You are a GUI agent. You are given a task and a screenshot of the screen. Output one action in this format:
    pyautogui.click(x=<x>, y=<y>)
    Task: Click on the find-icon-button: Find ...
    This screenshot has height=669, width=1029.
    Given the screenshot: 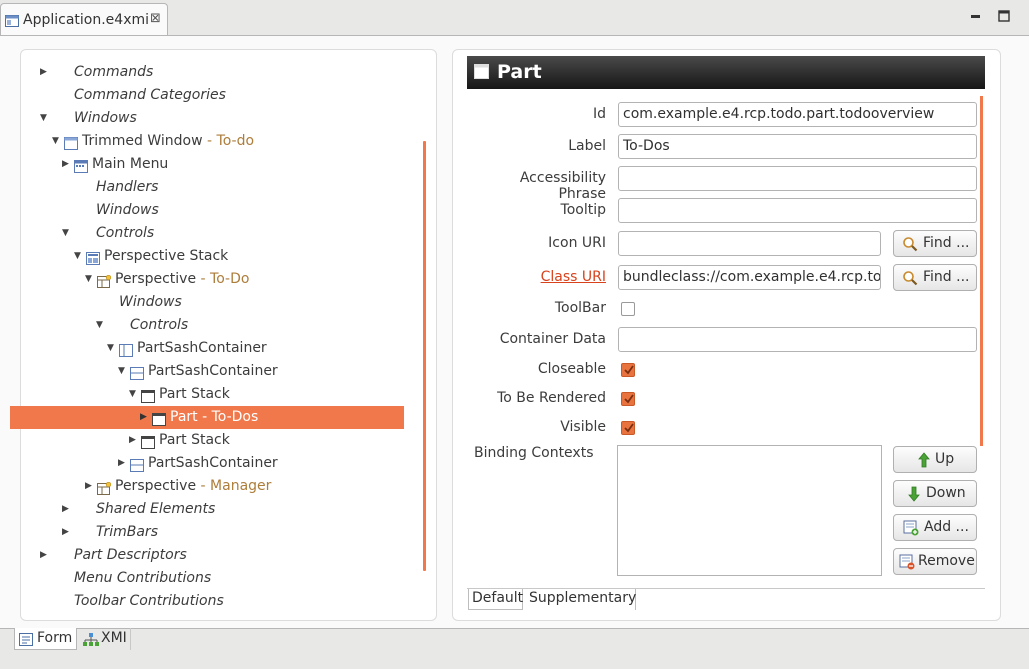 What is the action you would take?
    pyautogui.click(x=935, y=243)
    